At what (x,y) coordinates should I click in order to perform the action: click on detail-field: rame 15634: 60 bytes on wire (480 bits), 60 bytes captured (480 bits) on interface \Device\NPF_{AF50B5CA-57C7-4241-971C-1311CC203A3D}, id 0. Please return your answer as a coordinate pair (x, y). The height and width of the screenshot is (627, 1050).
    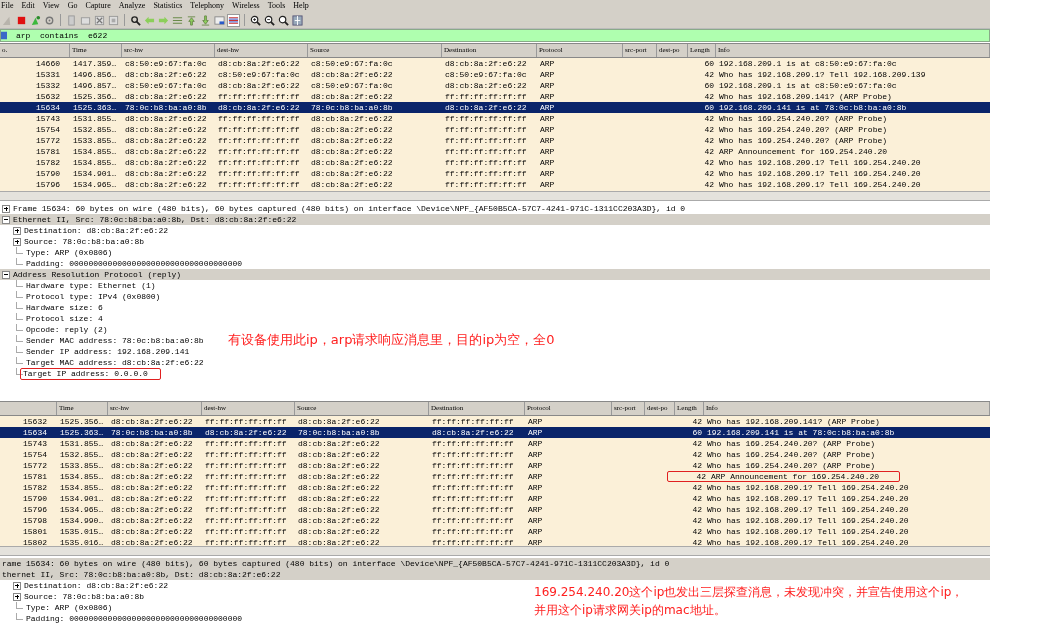
    Looking at the image, I should click on (336, 563).